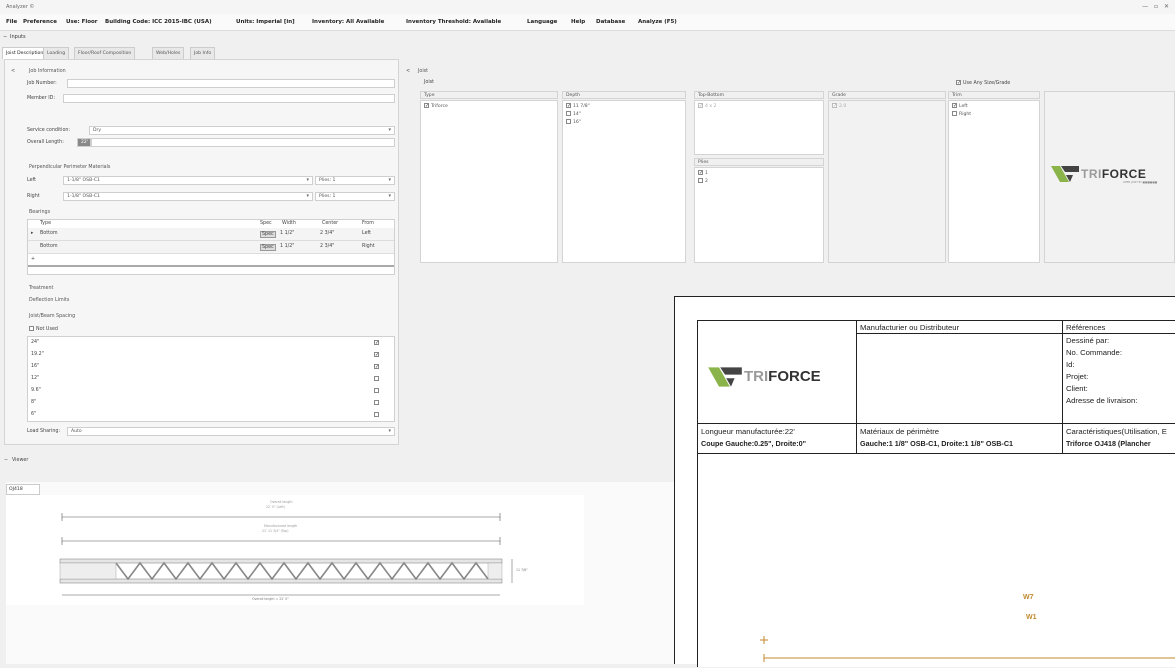 The height and width of the screenshot is (668, 1175). I want to click on plies-option: 2, so click(703, 181).